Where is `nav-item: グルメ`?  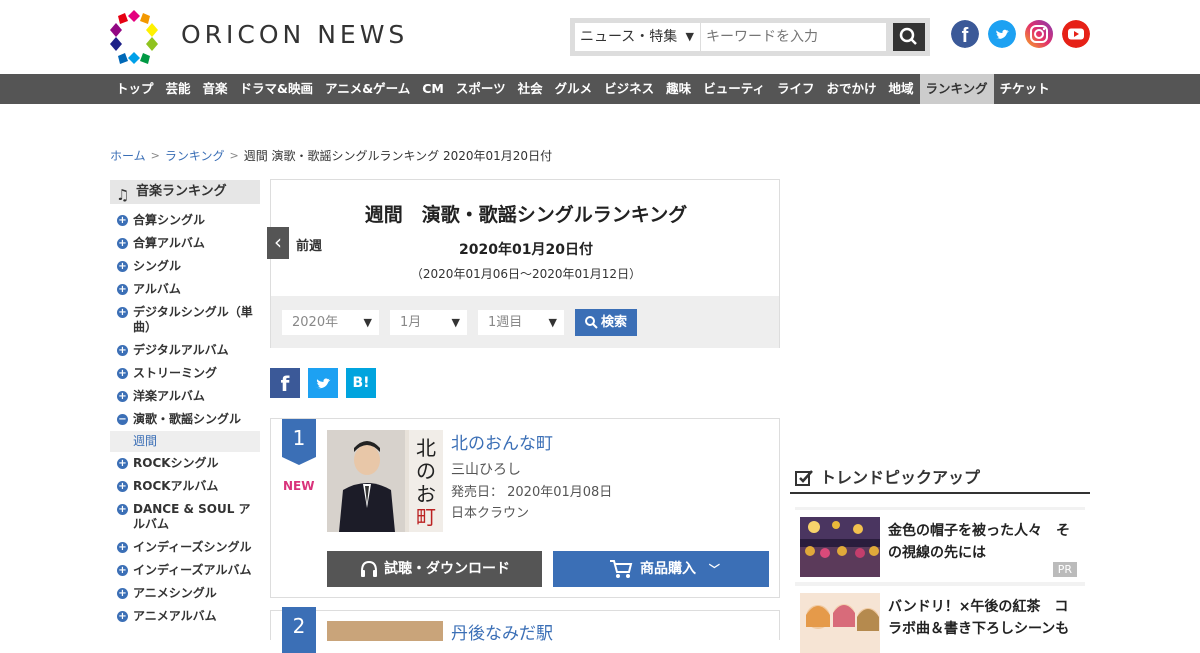 nav-item: グルメ is located at coordinates (574, 89).